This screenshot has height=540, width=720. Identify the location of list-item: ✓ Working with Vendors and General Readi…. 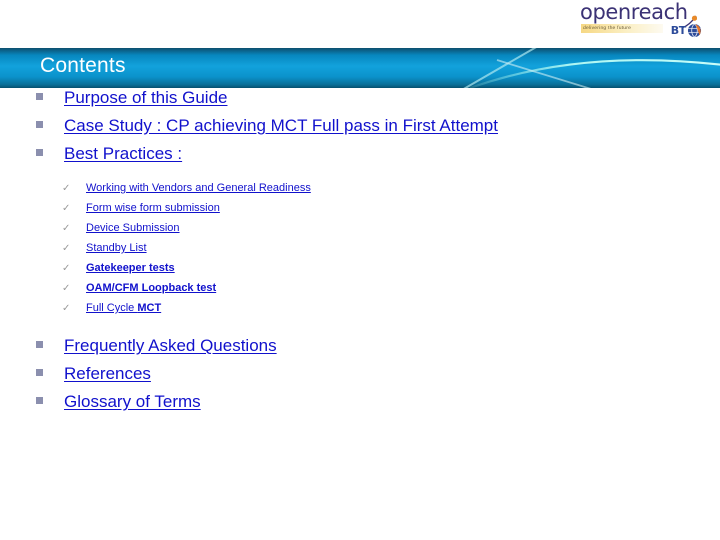
(360, 192).